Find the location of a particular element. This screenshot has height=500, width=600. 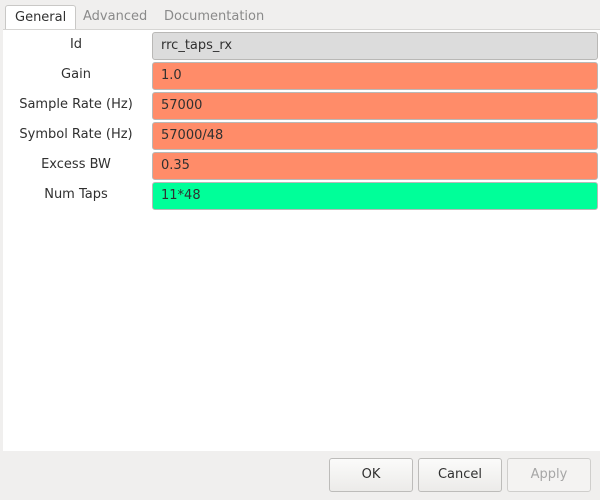

tab-documentation: Documentation is located at coordinates (214, 17).